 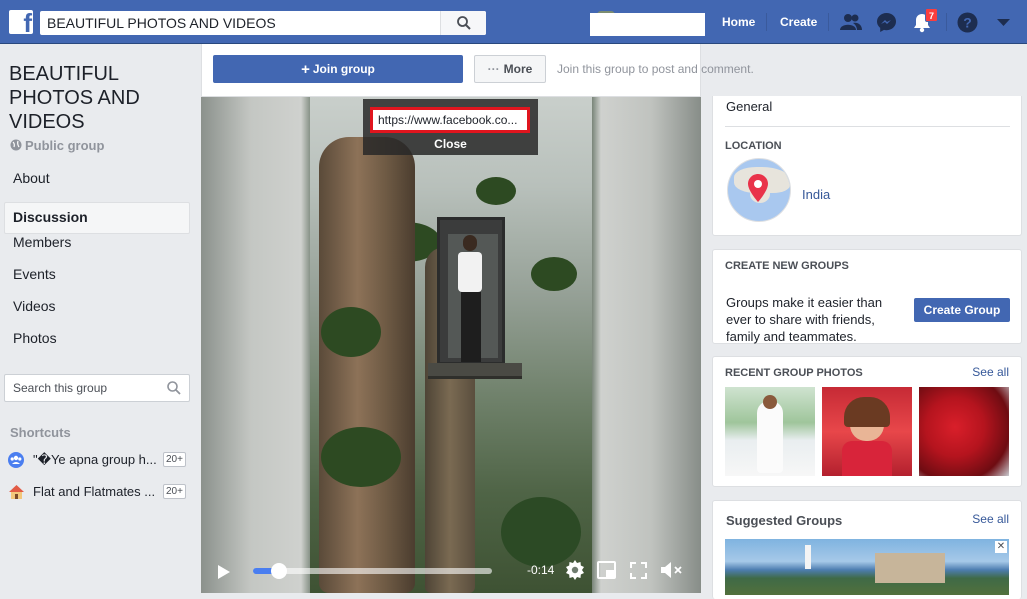 I want to click on top-navigation-bar: f Home Create 7 ?, so click(x=513, y=22).